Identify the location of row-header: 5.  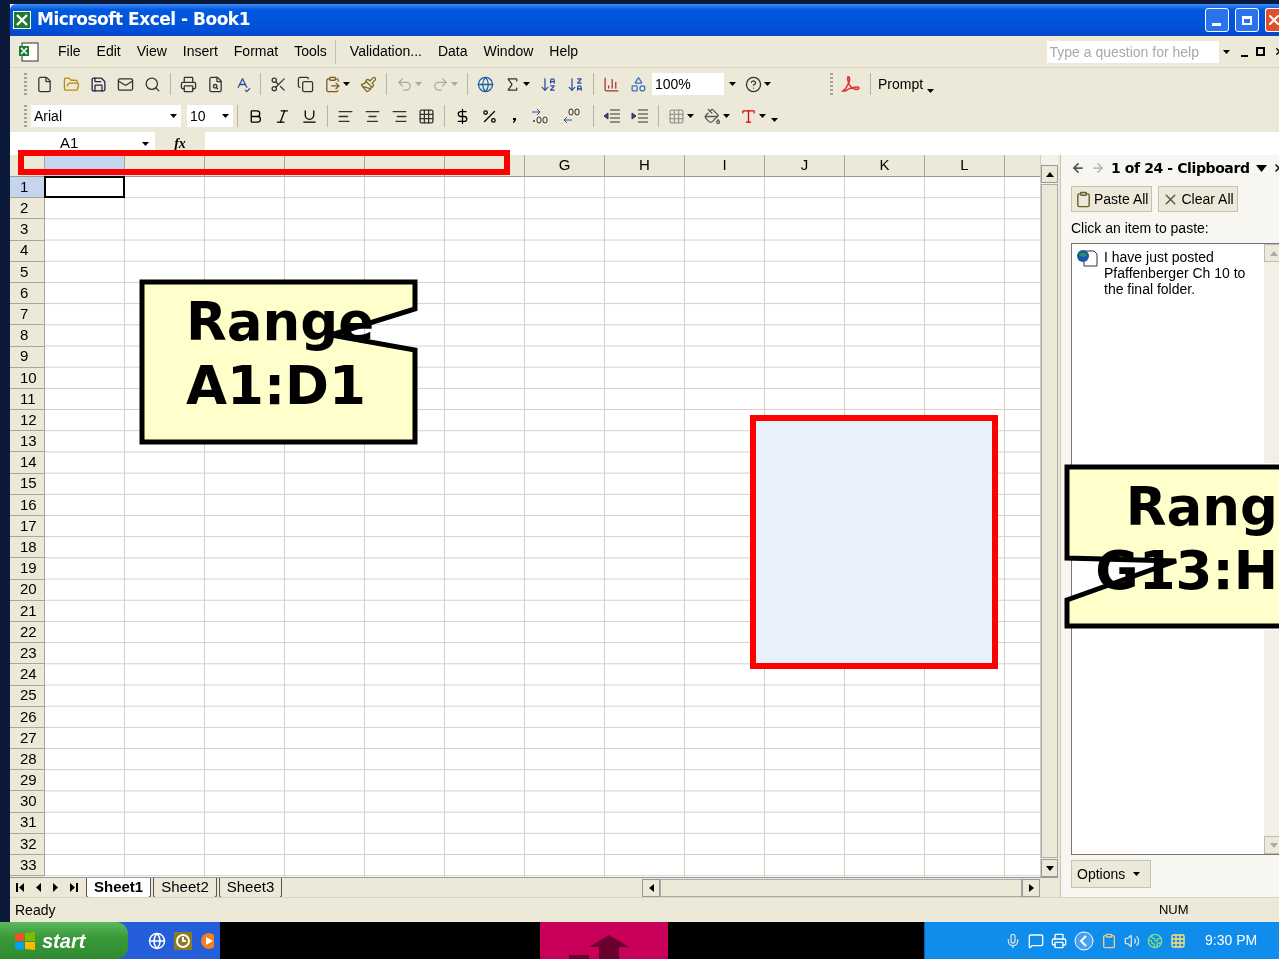
(27, 272).